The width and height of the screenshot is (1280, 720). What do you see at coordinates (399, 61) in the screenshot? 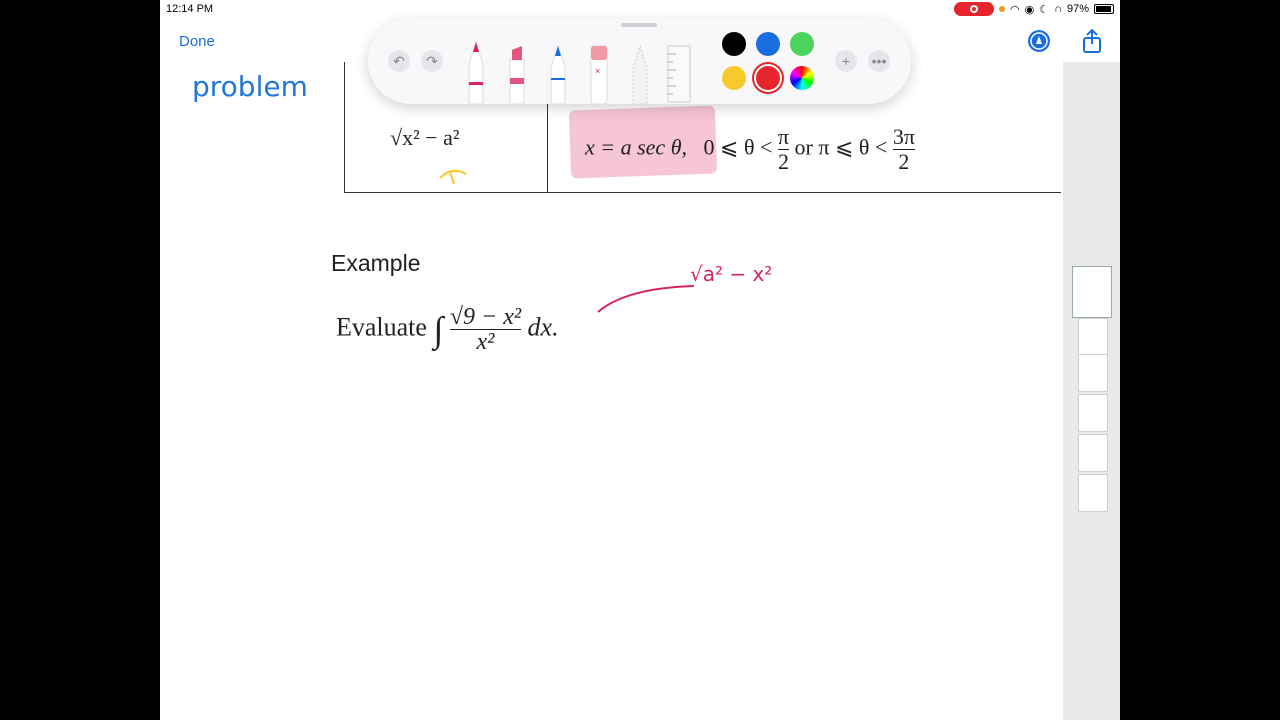
I see `undo-icon: ↶` at bounding box center [399, 61].